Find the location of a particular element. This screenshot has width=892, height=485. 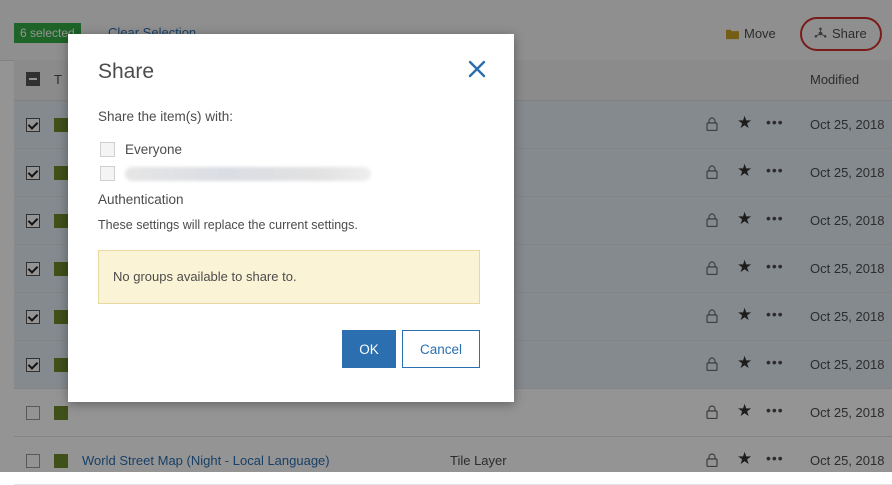

everyone-label: Everyone is located at coordinates (154, 149).